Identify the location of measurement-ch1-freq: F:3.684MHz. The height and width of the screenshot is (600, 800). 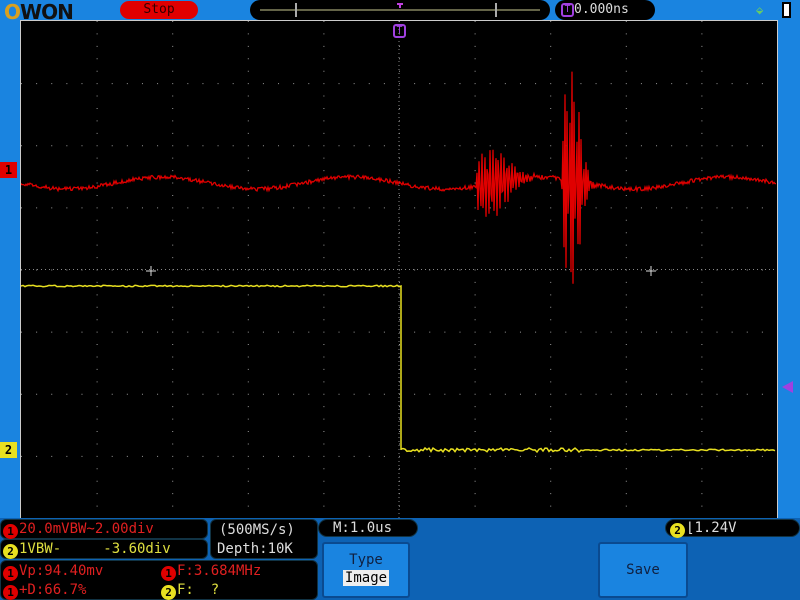
(219, 571).